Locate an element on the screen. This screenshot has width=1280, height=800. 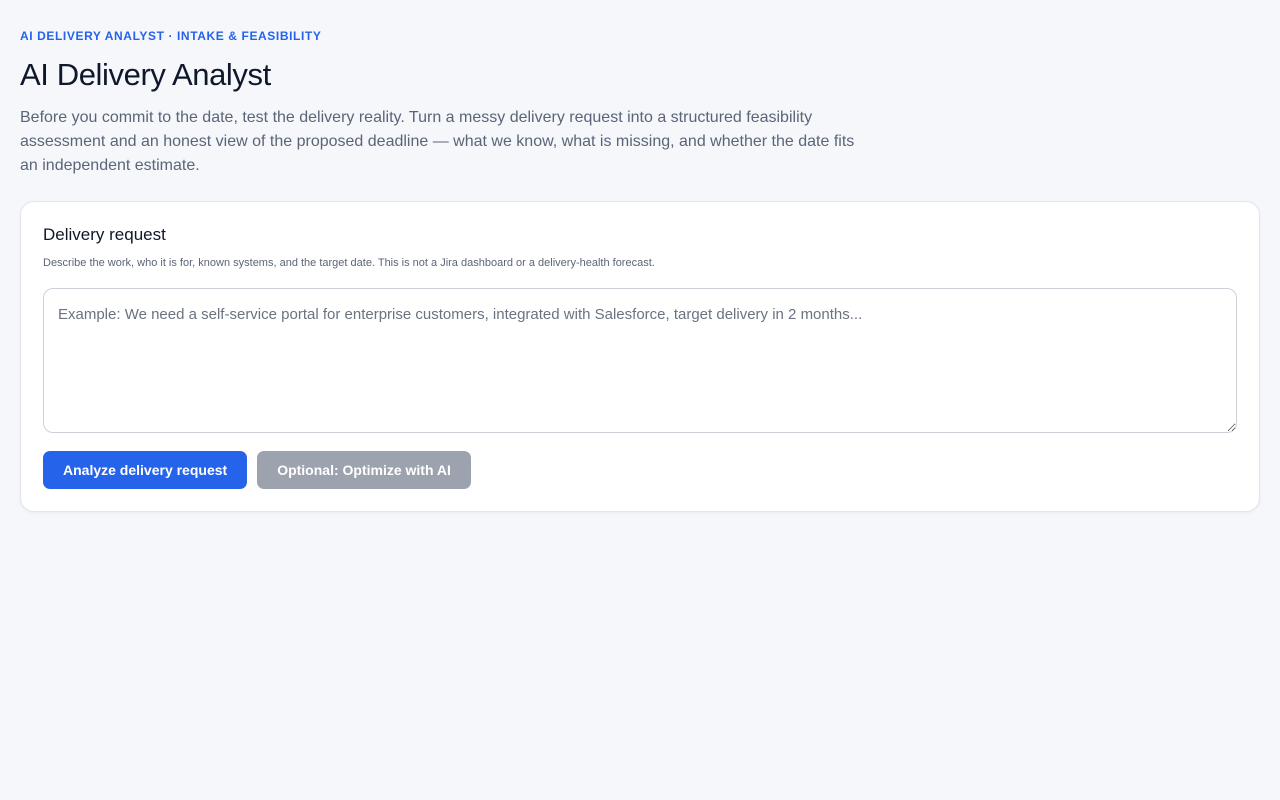
analyze-request-button: Analyze delivery request is located at coordinates (145, 470).